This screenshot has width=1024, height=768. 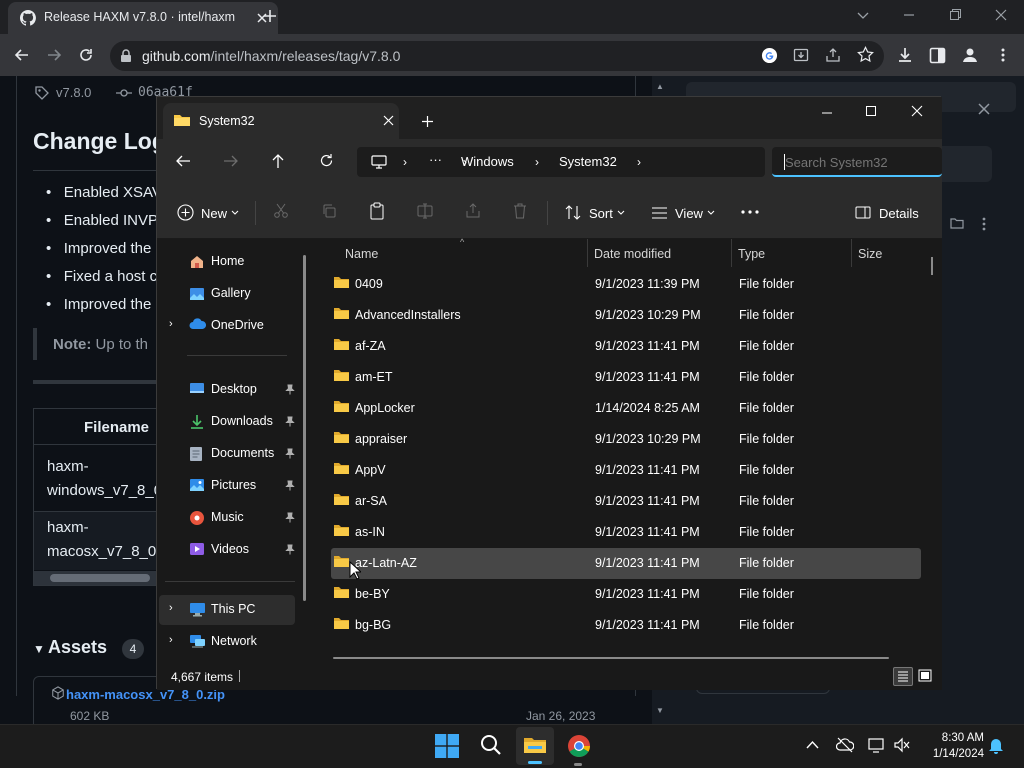 I want to click on browser-tab: Release HAXM v7.8.0 · intel/haxm, so click(x=143, y=18).